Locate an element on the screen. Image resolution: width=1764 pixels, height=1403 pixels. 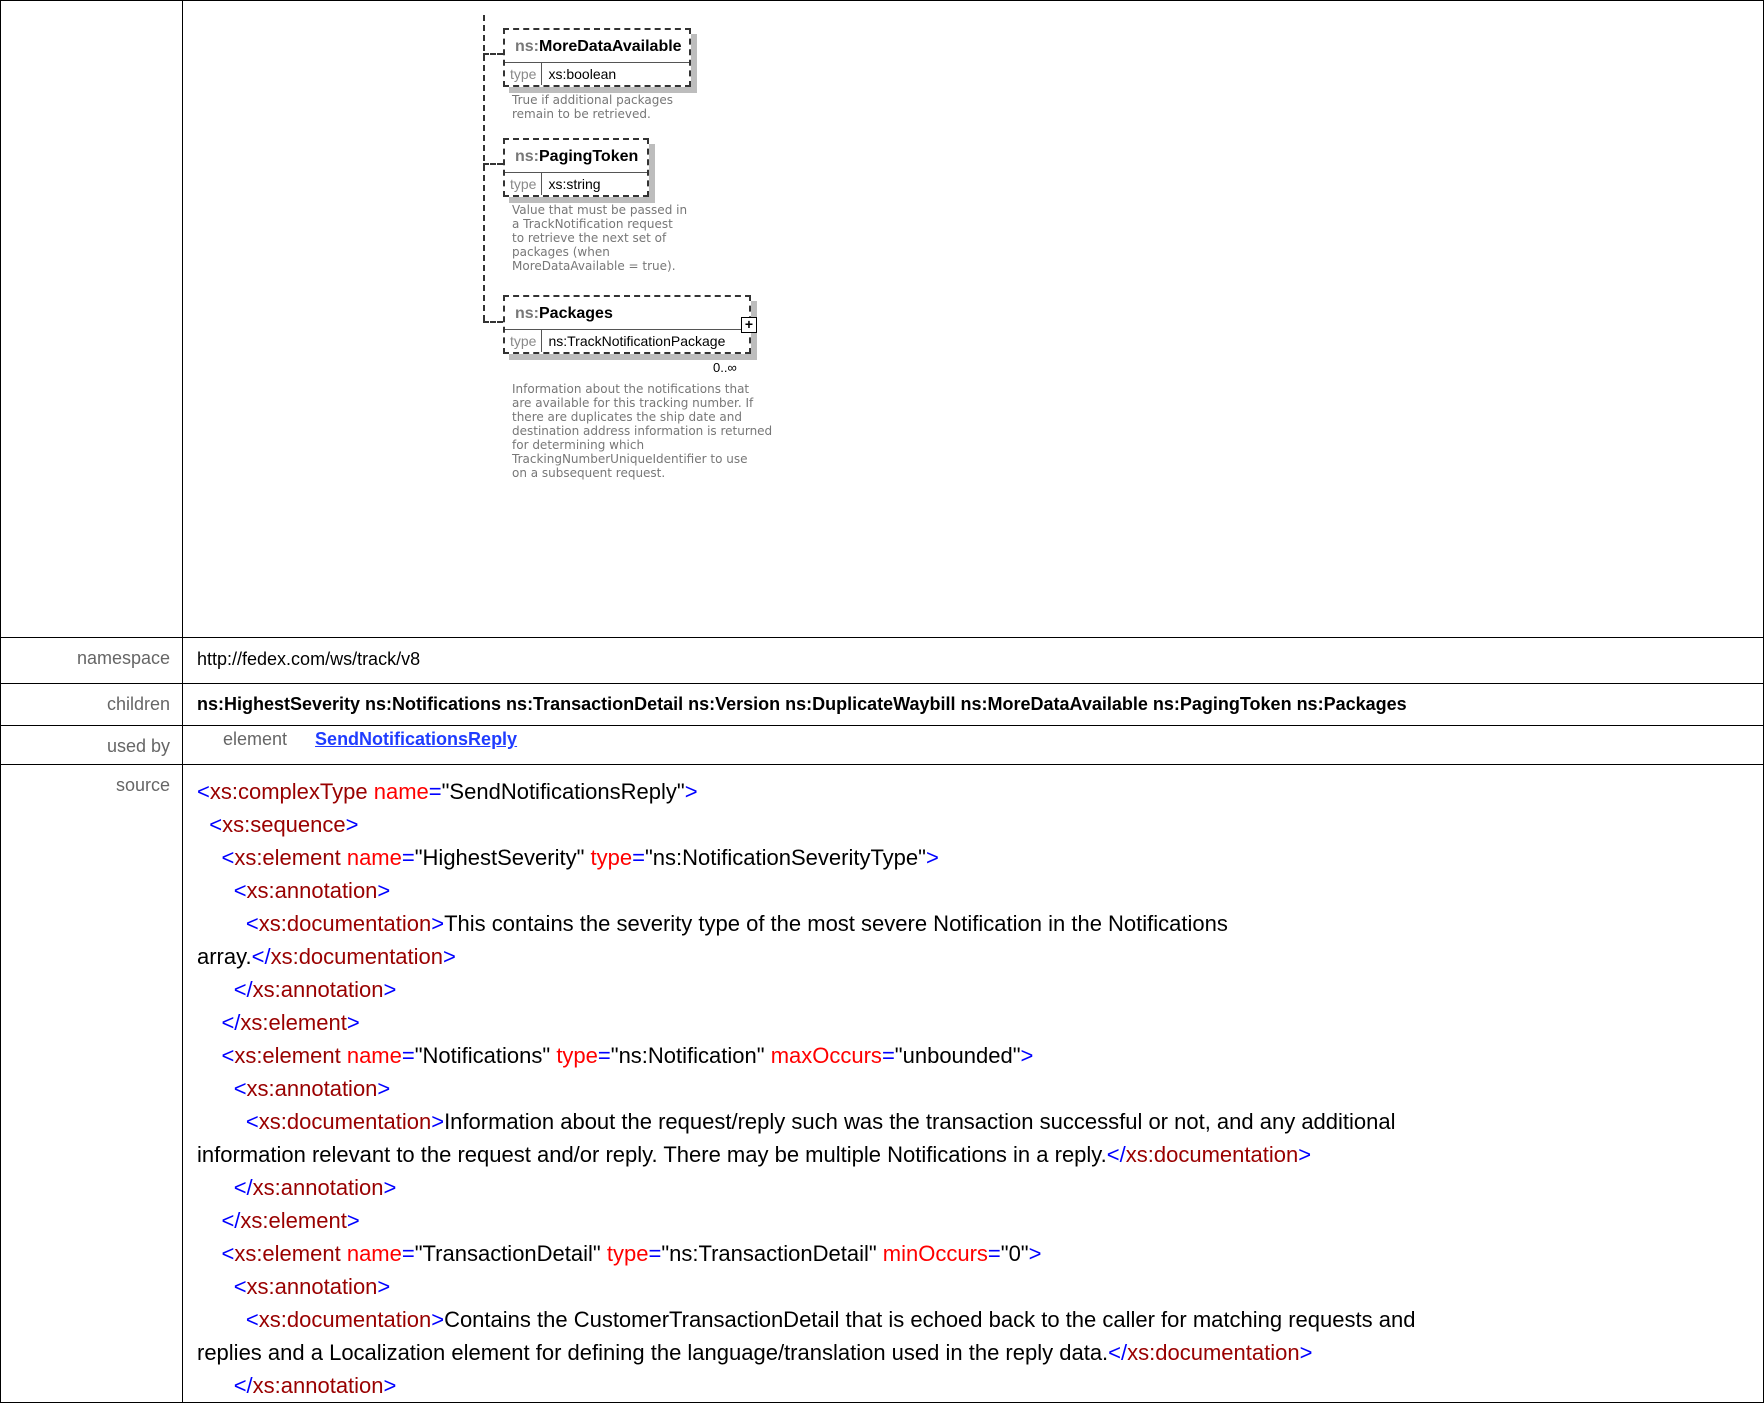
diagram-label-cell is located at coordinates (91, 319).